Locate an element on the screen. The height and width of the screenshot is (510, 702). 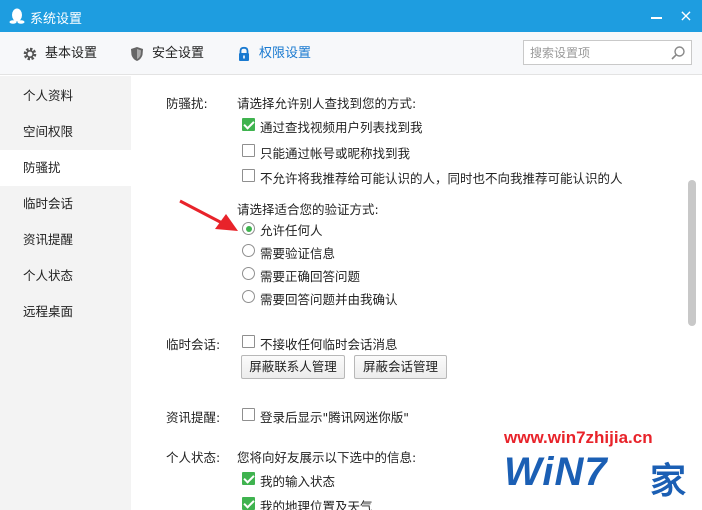
watermark-logo-suffix: 家 is located at coordinates (668, 481).